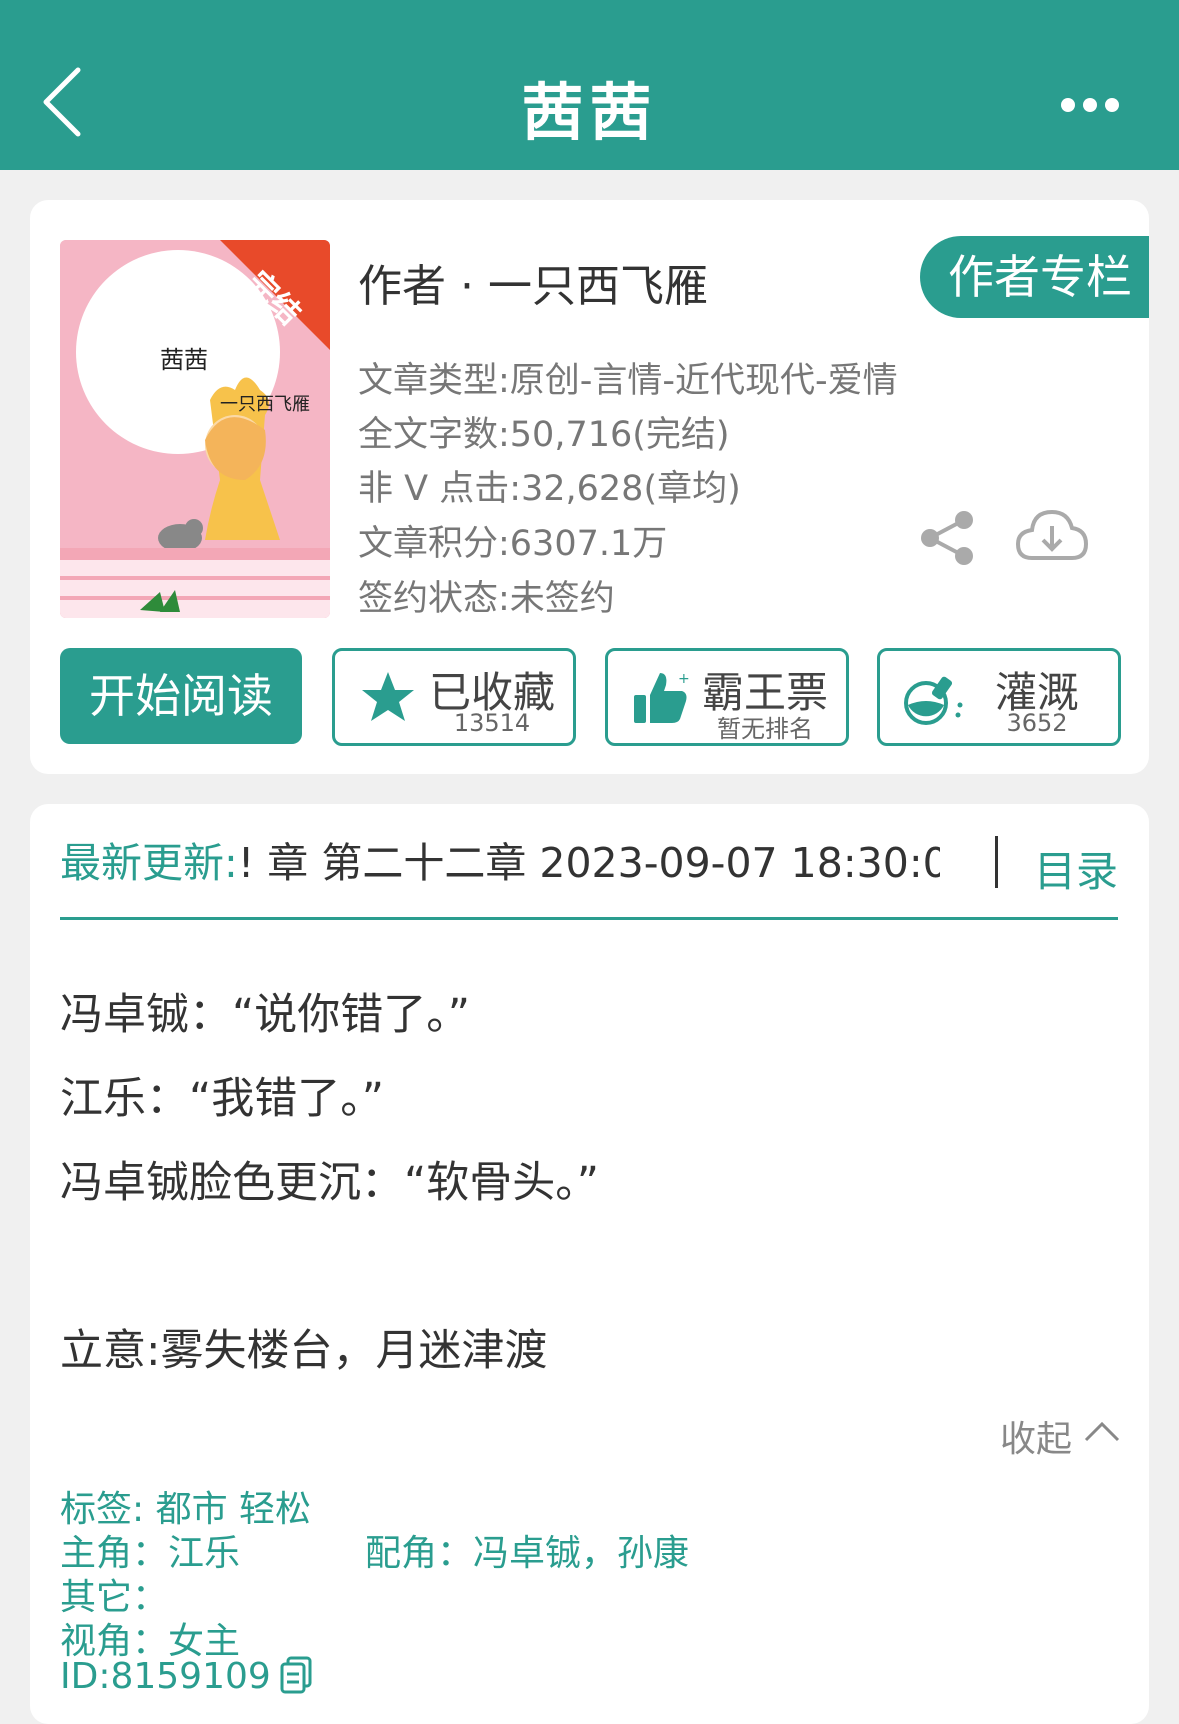 Image resolution: width=1179 pixels, height=1724 pixels. Describe the element at coordinates (544, 435) in the screenshot. I see `book-word-count: 全文字数:50,716(完结)` at that location.